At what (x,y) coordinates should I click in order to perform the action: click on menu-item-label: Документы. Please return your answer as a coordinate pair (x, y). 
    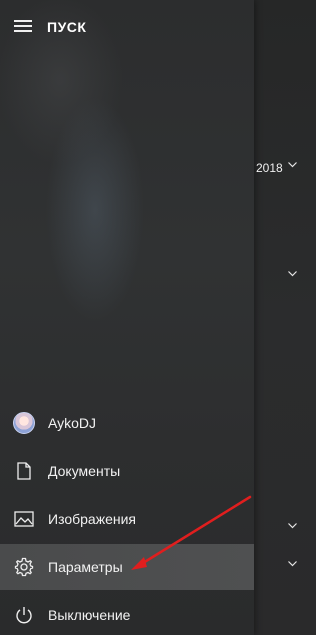
    Looking at the image, I should click on (84, 471).